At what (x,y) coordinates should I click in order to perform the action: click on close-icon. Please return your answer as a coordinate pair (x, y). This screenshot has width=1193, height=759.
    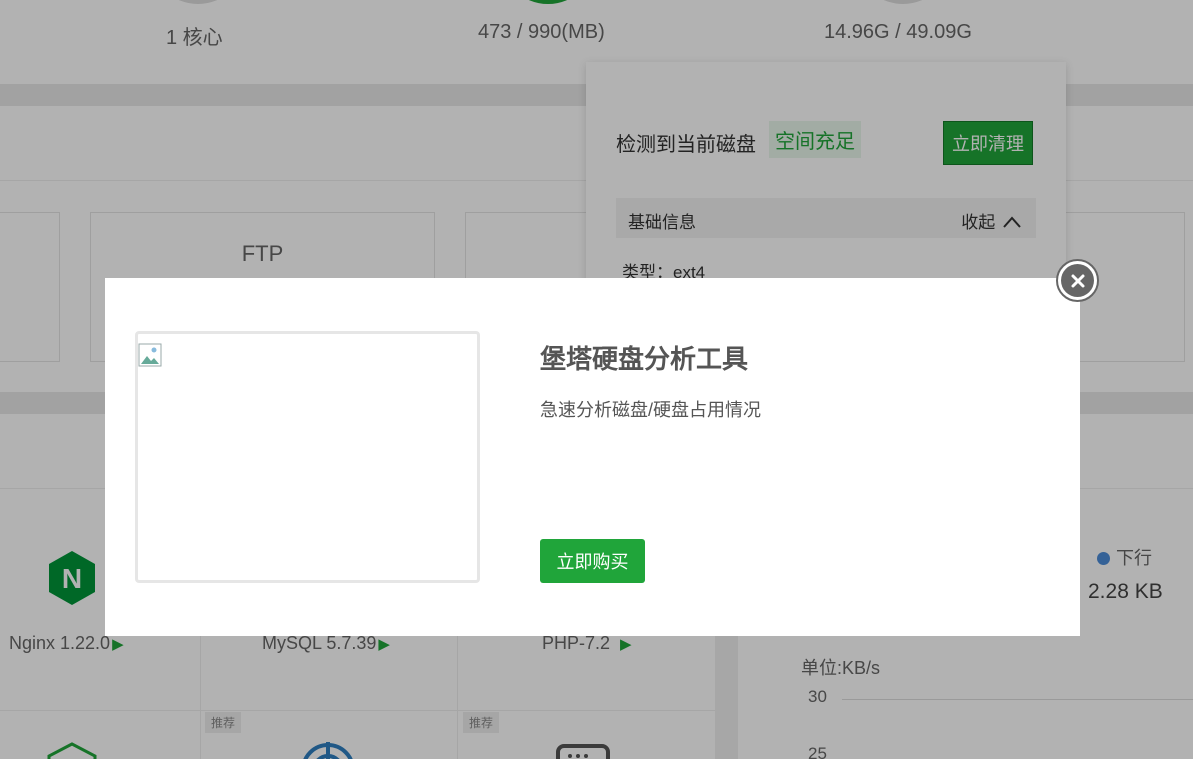
    Looking at the image, I should click on (1077, 280).